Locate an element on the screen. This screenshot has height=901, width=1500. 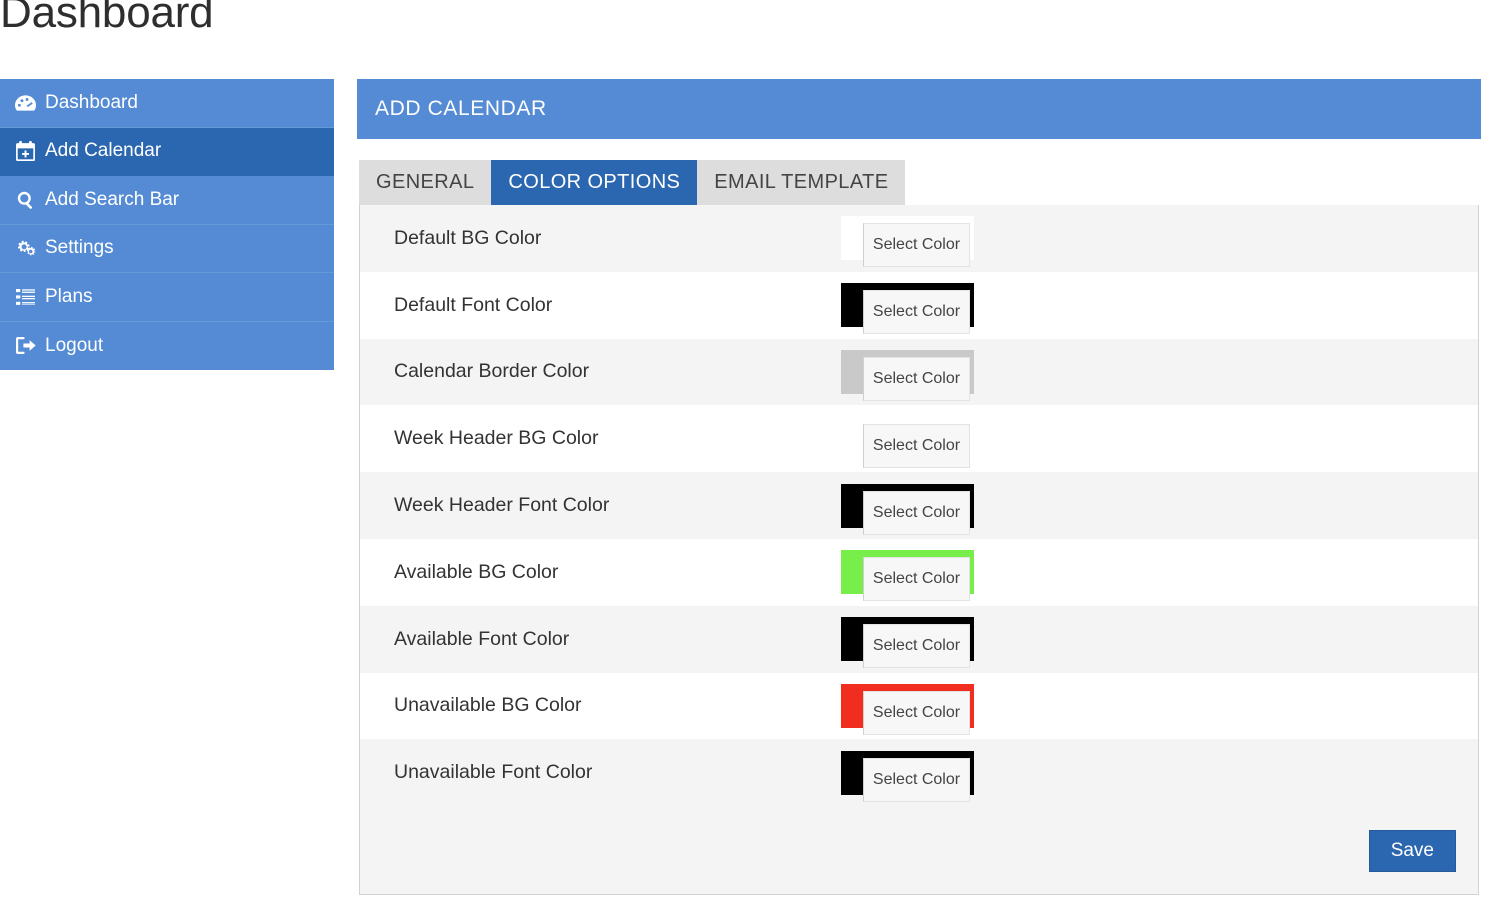
color-option-row: Unavailable BG Color Select Color is located at coordinates (919, 706).